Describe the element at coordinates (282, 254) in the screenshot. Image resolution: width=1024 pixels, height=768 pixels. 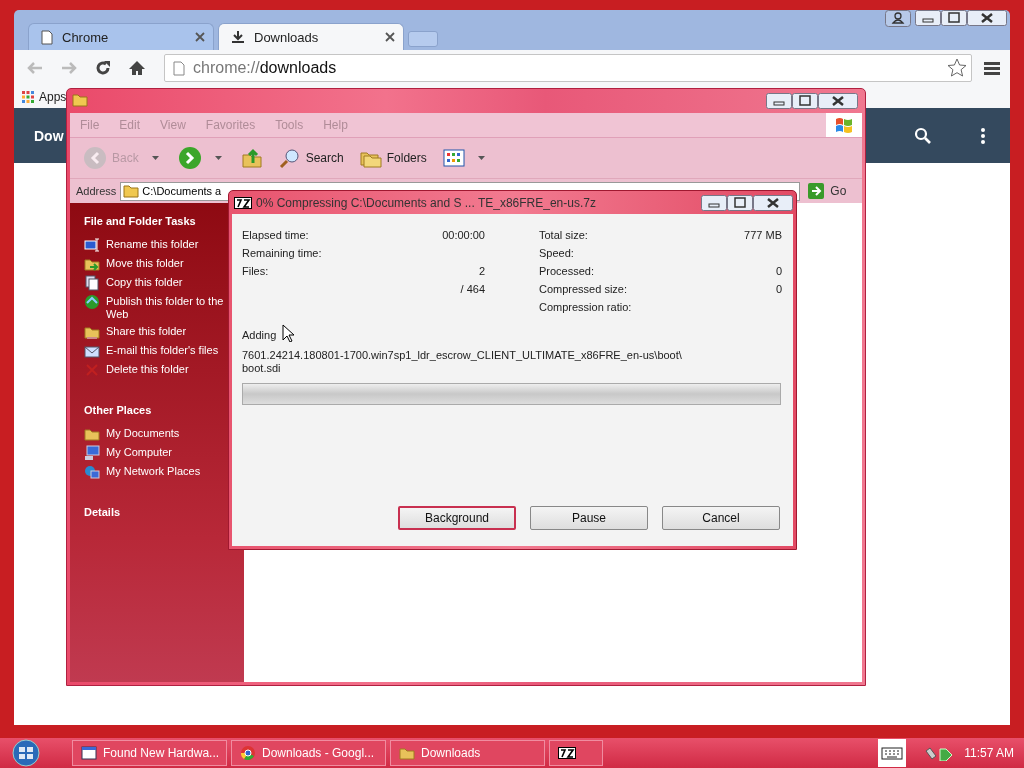
I see `stat-label: Remaining time:` at that location.